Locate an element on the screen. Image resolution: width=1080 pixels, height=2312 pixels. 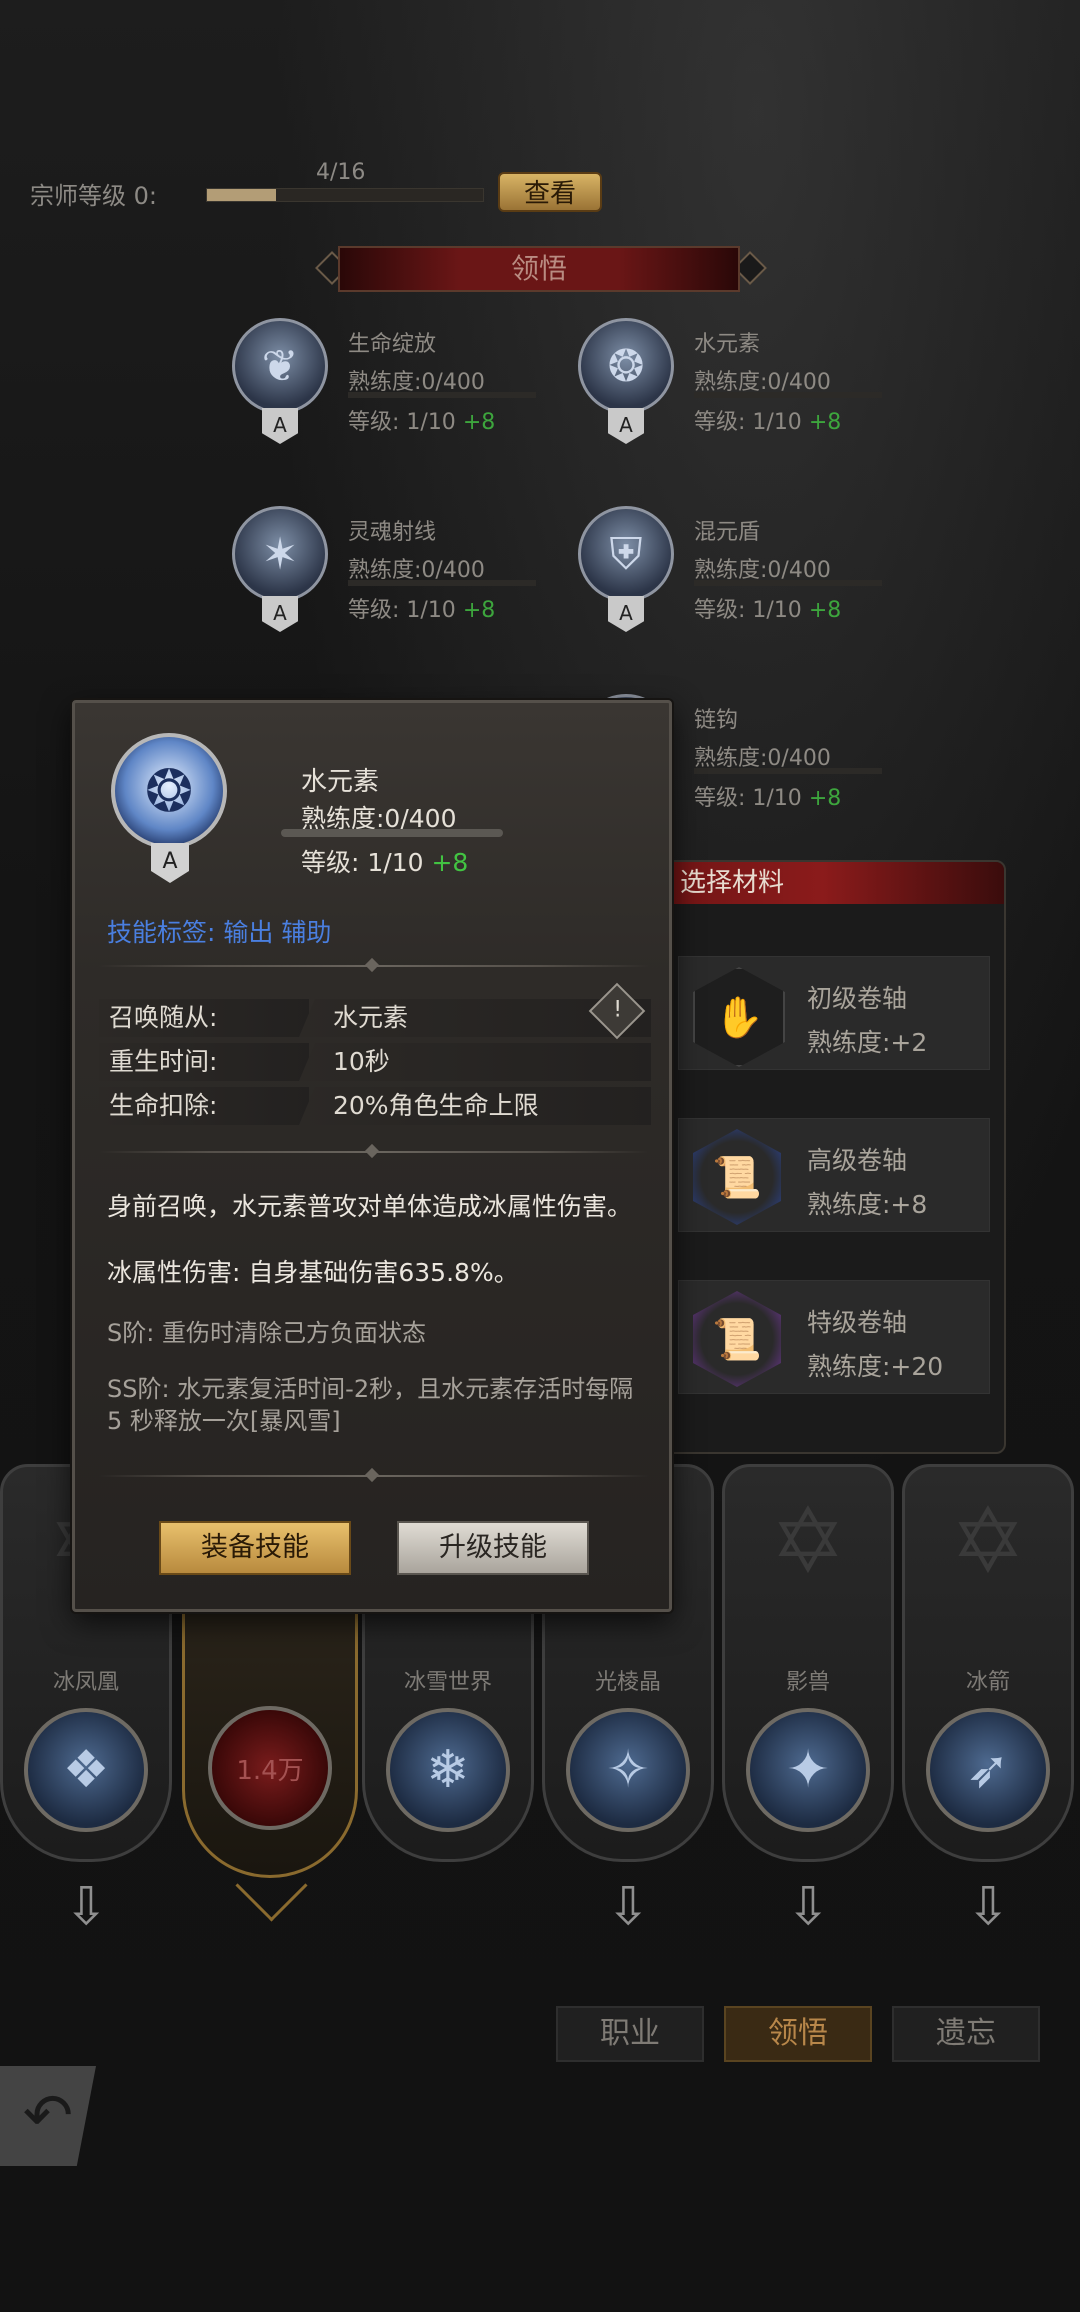
material-item: ✋ 初级卷轴 熟练度:+2 is located at coordinates (834, 1013).